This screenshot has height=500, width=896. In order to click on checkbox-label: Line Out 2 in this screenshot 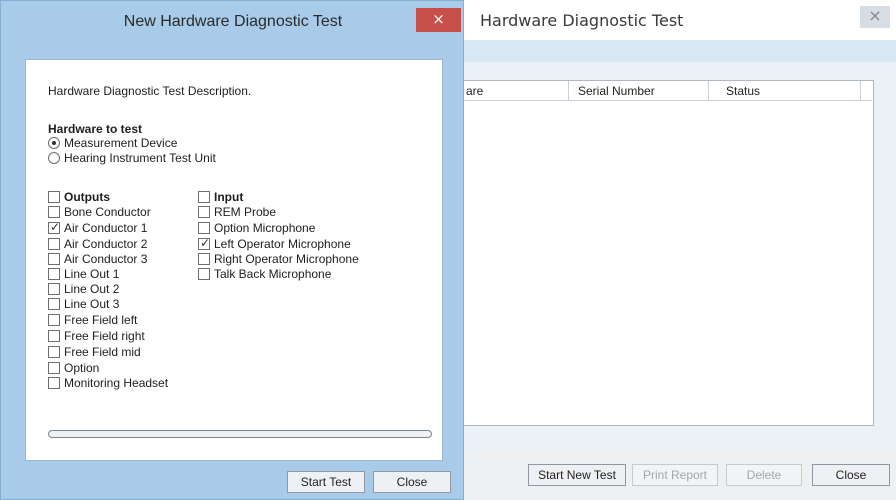, I will do `click(92, 289)`.